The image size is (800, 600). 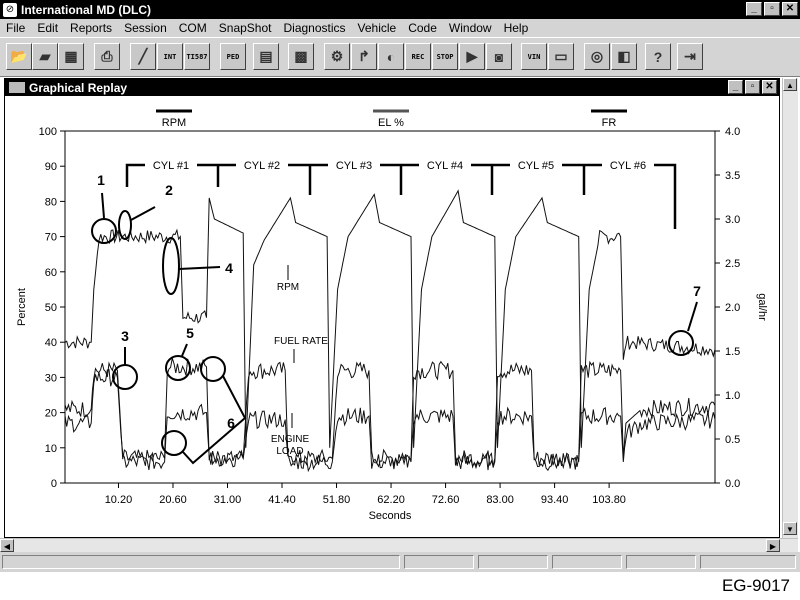 I want to click on menu-help: Help, so click(x=516, y=28).